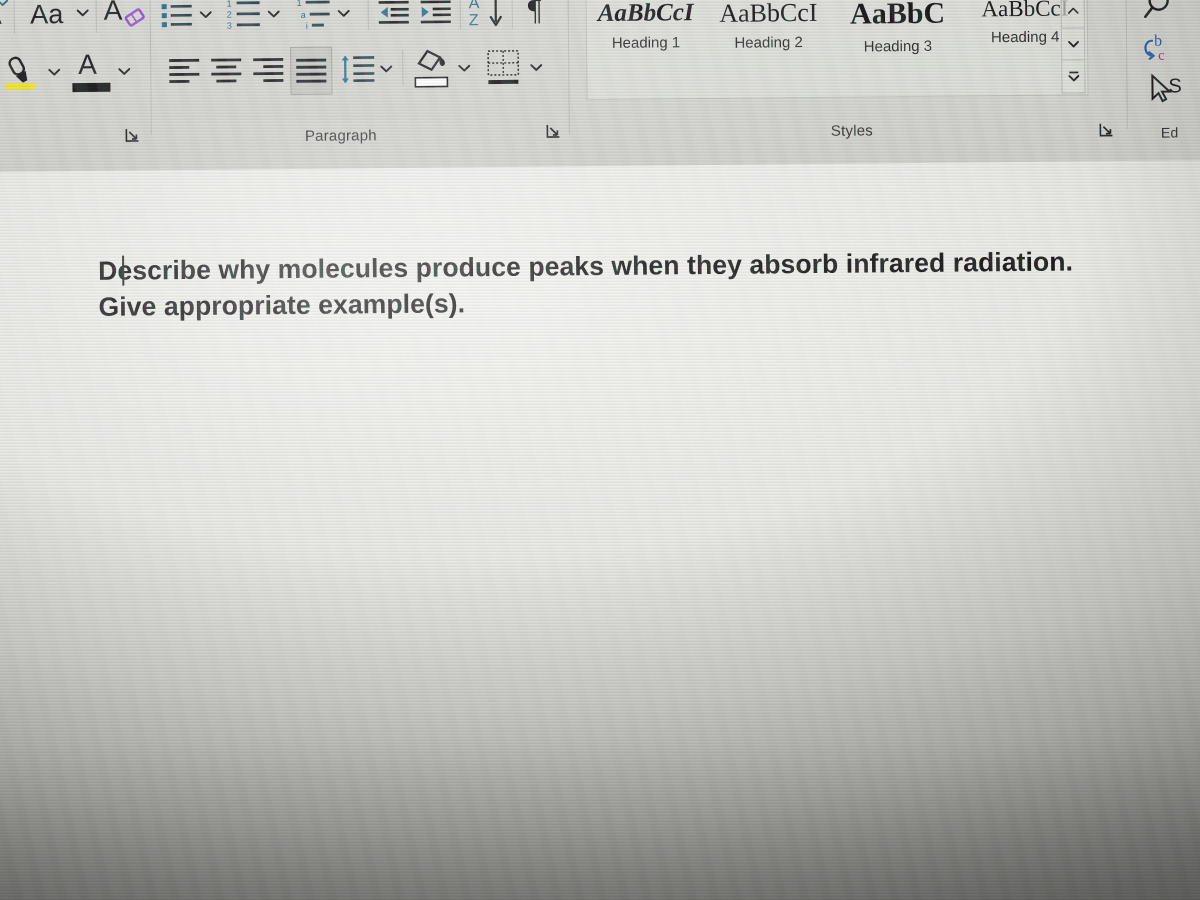  What do you see at coordinates (150, 67) in the screenshot?
I see `group-separator-font-paragraph` at bounding box center [150, 67].